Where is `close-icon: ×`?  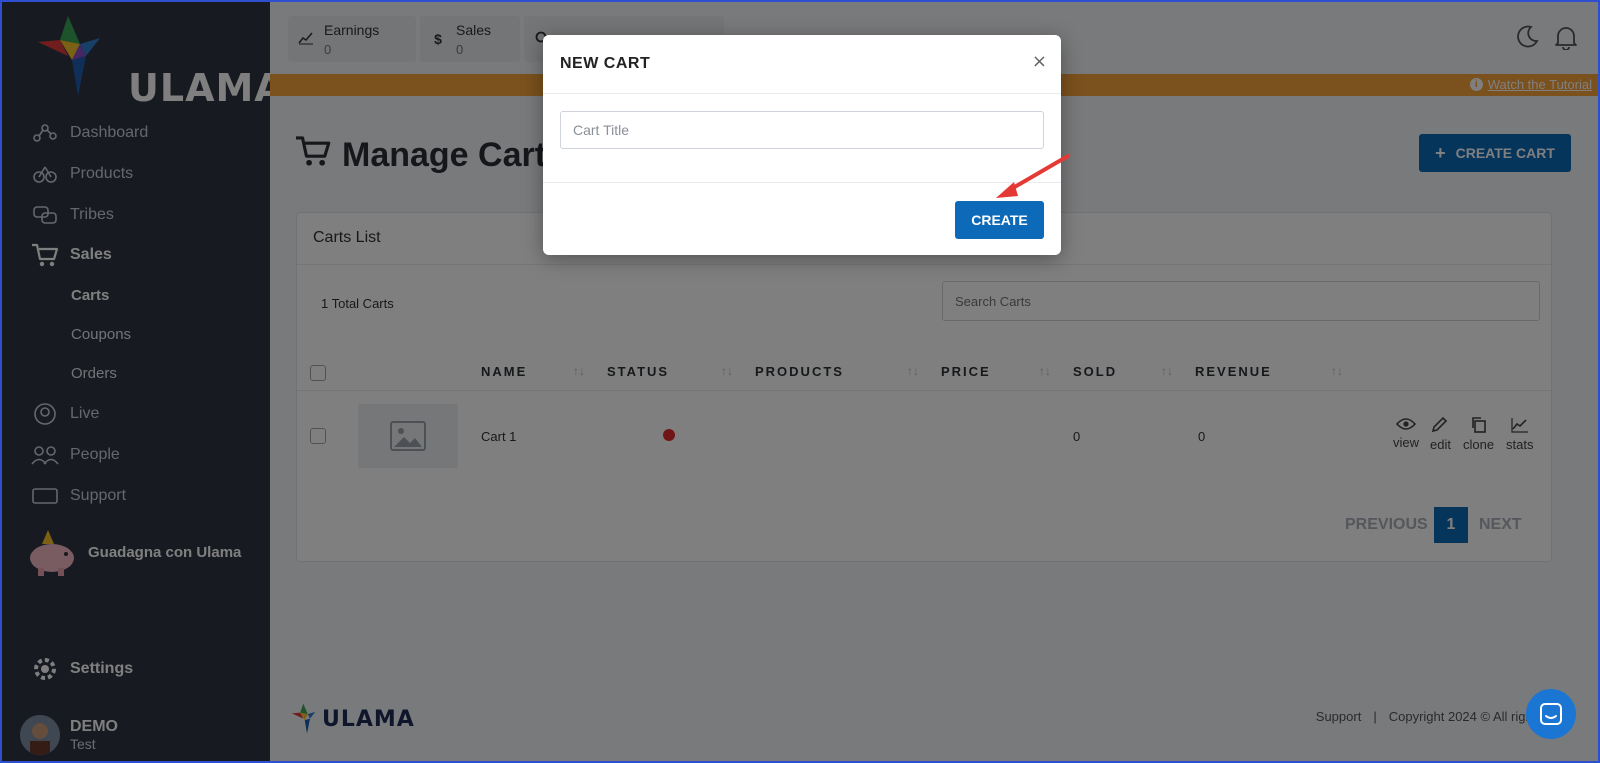 close-icon: × is located at coordinates (1039, 61).